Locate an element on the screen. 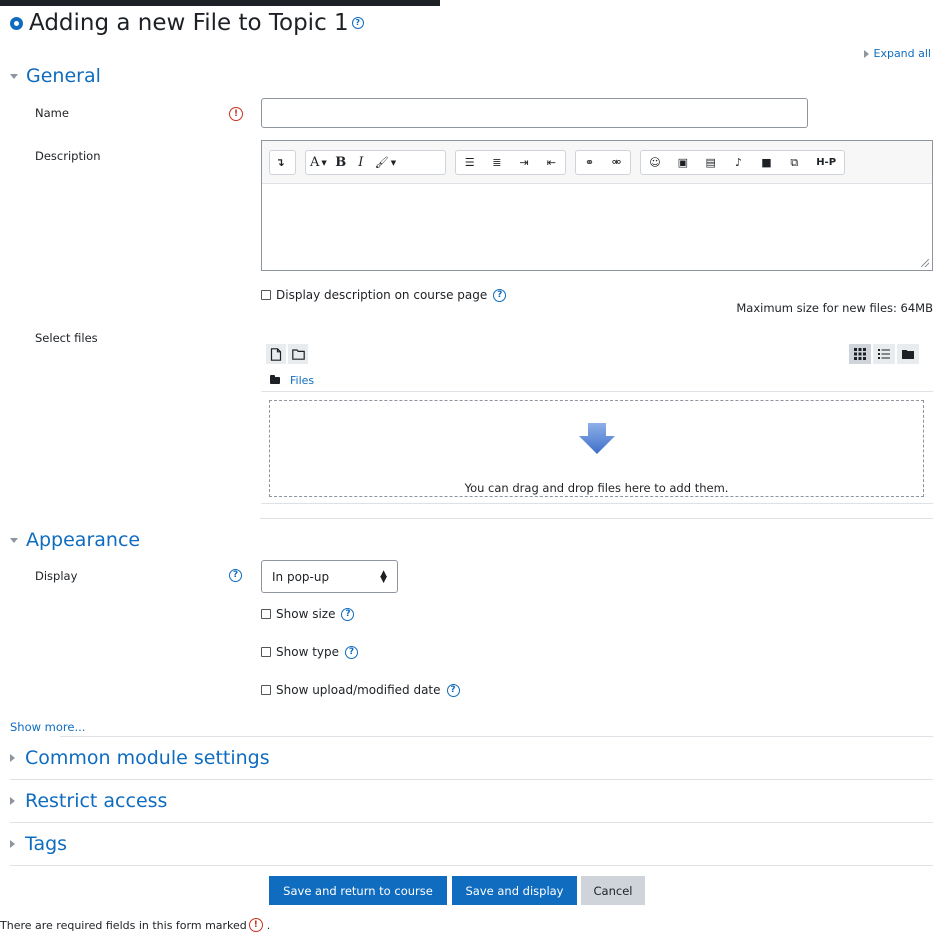 The height and width of the screenshot is (932, 933). cancel-button: Cancel is located at coordinates (613, 890).